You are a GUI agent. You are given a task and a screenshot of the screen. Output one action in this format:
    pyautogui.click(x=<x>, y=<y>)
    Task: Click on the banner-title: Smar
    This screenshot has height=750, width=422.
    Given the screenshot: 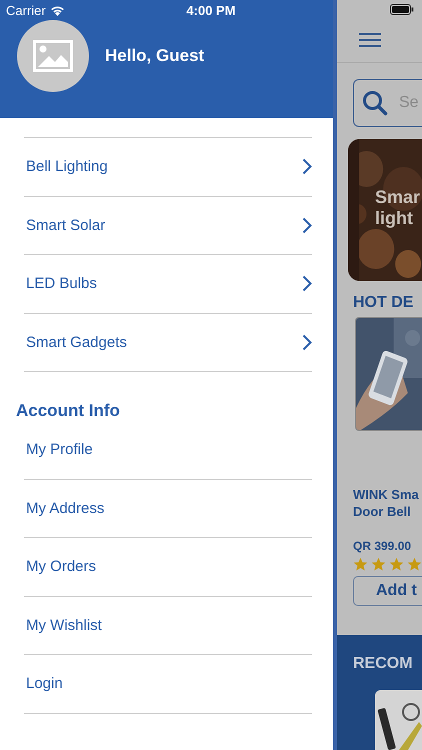 What is the action you would take?
    pyautogui.click(x=397, y=197)
    